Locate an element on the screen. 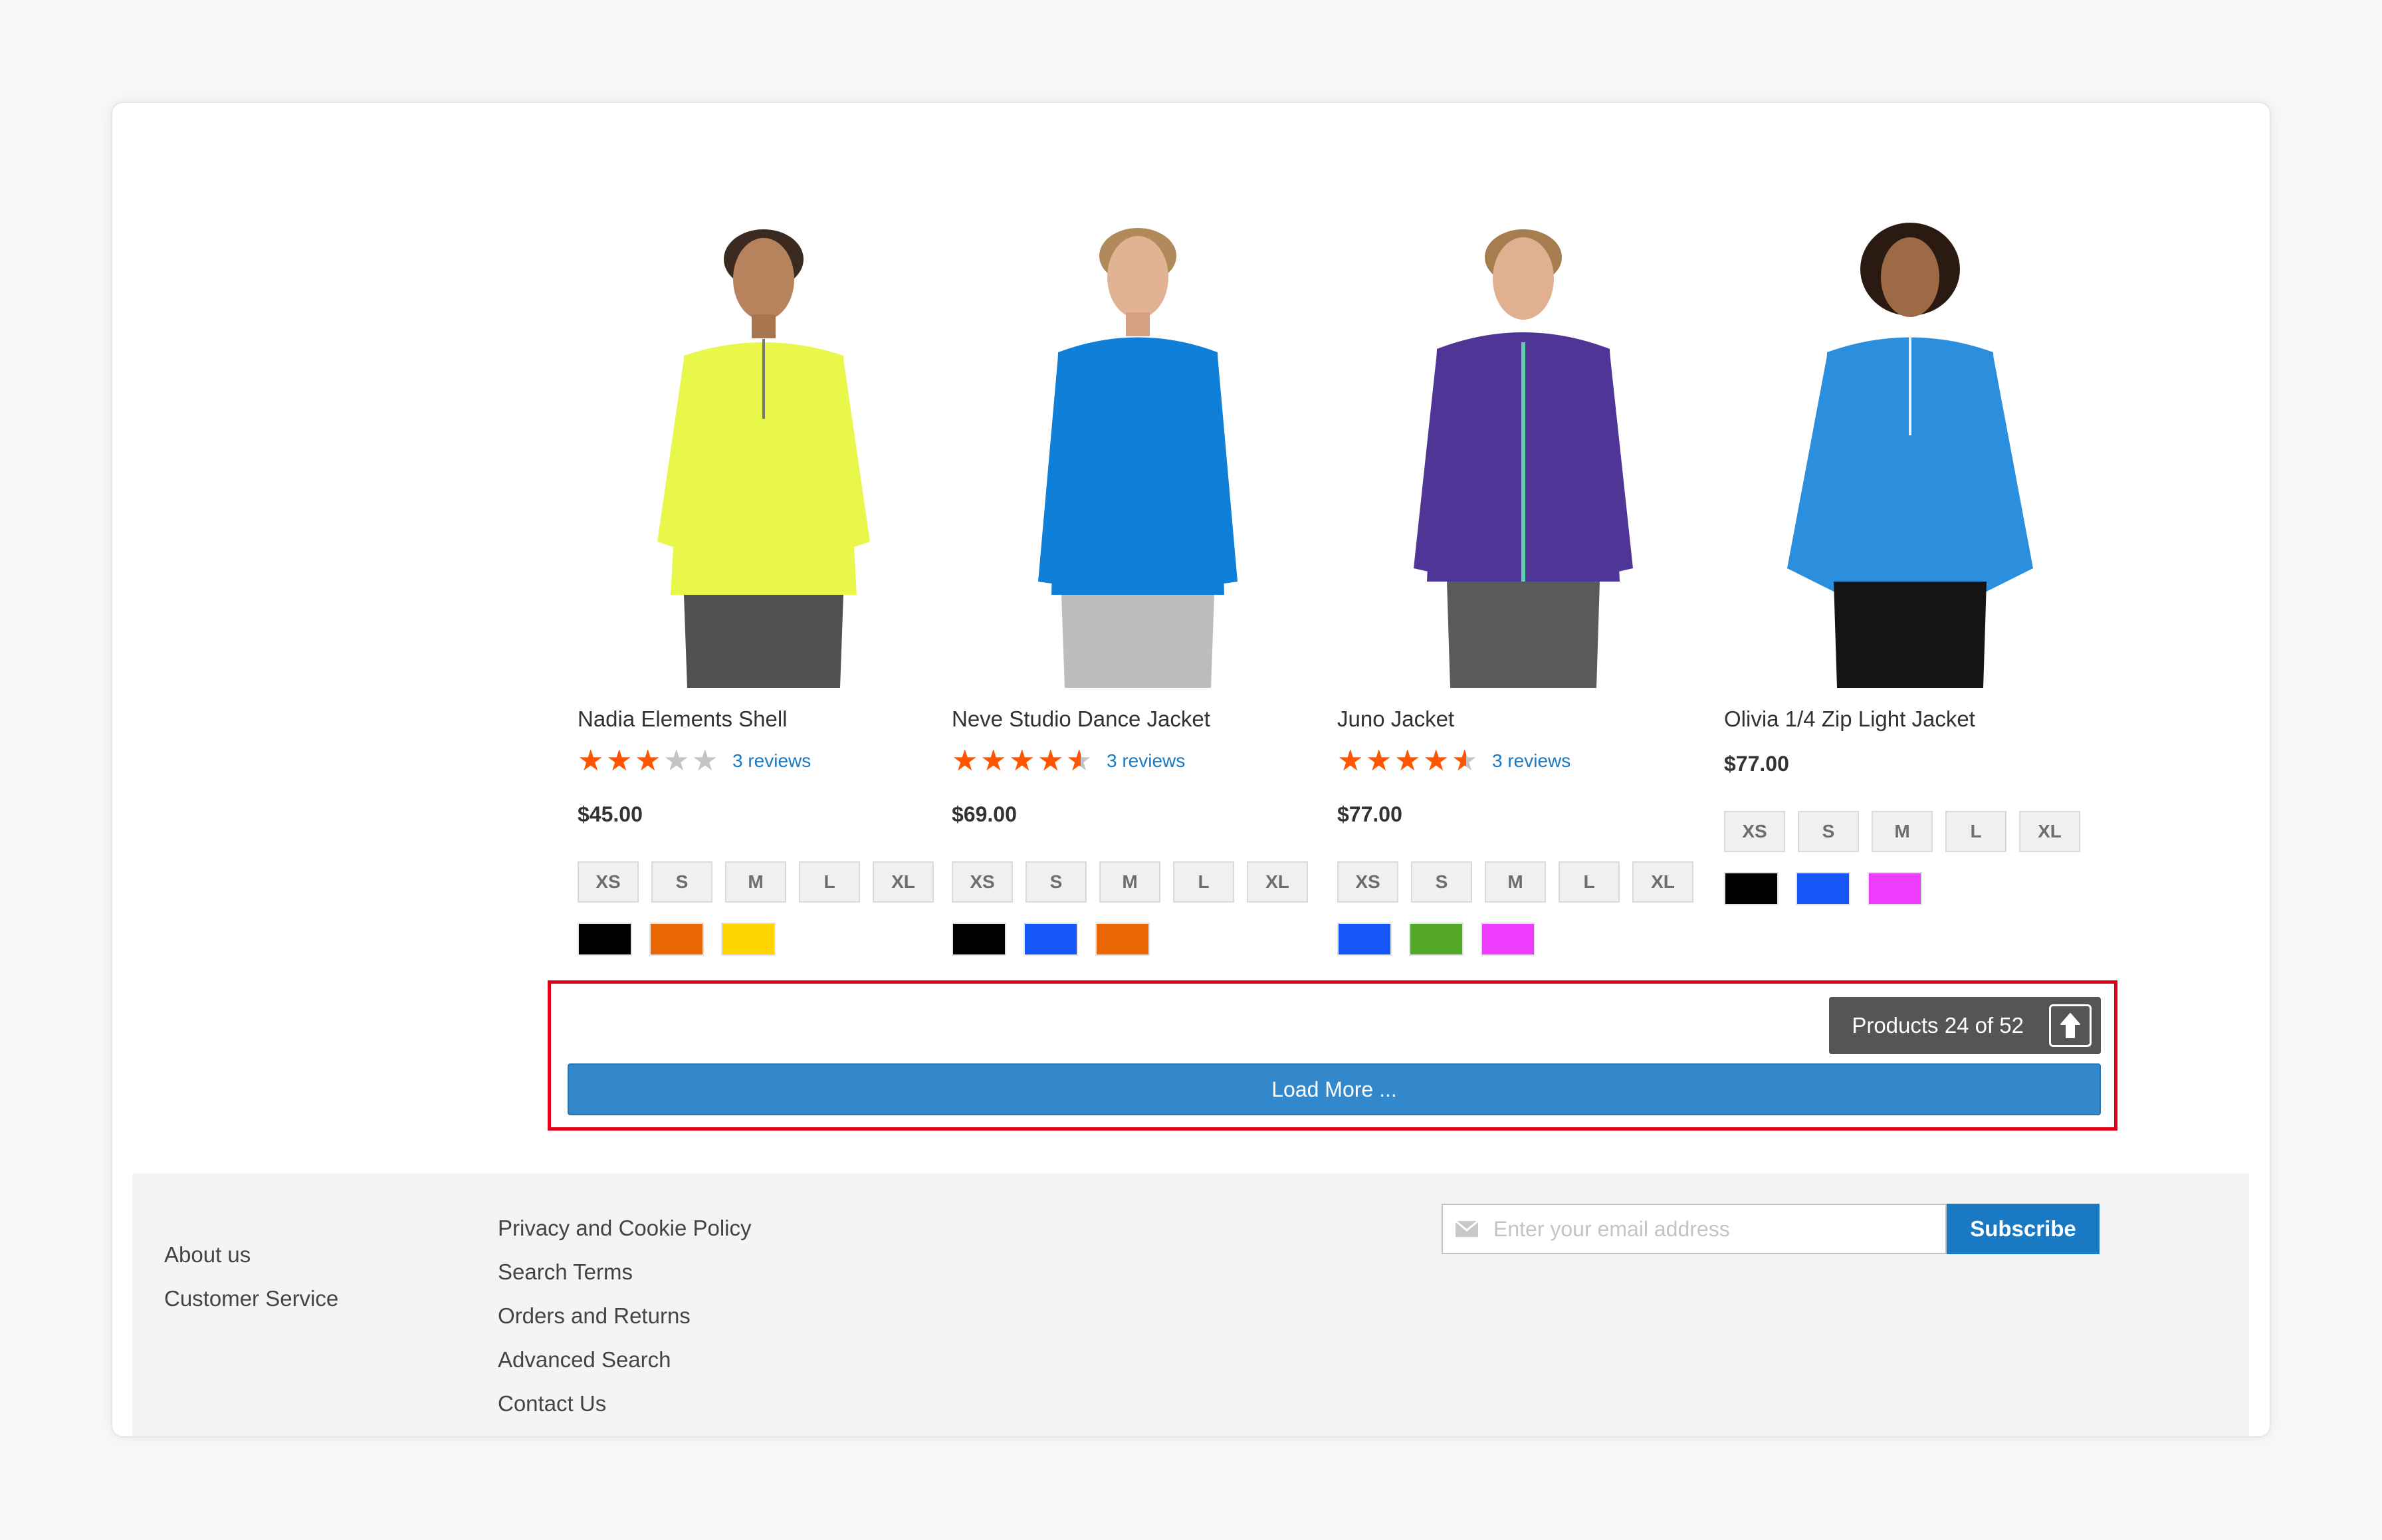  product-name: Nadia Elements Shell is located at coordinates (764, 720).